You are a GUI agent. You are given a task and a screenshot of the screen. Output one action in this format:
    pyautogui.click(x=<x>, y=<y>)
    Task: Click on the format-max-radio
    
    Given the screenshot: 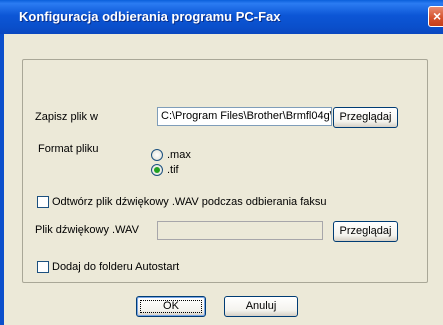 What is the action you would take?
    pyautogui.click(x=157, y=155)
    